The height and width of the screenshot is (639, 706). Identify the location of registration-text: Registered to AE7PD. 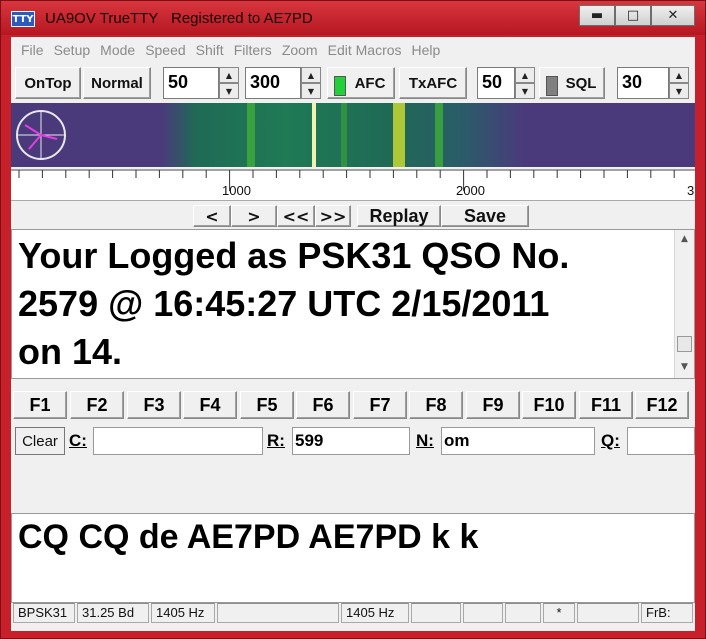
(242, 18).